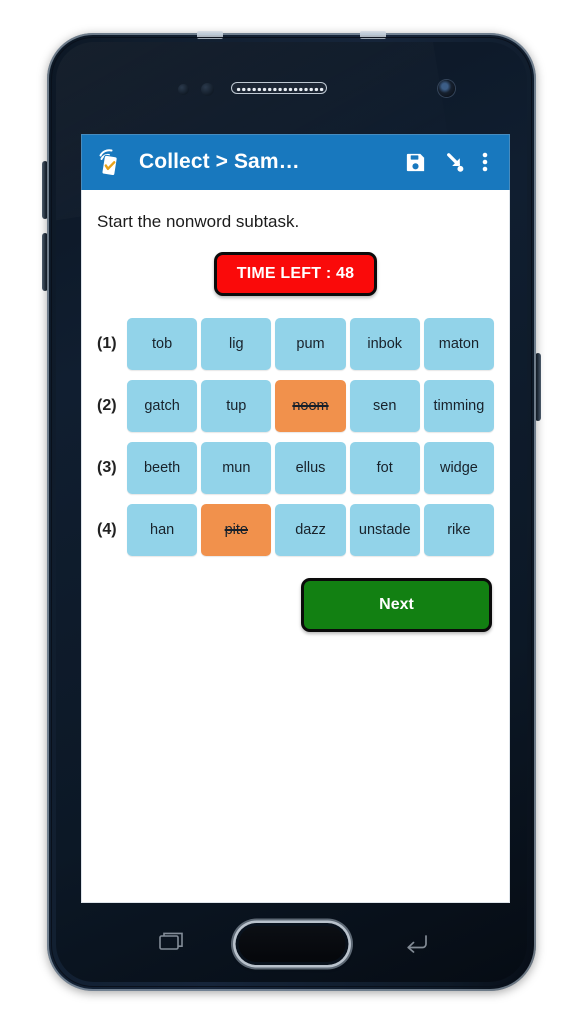 This screenshot has width=583, height=1024. I want to click on save-floppy-icon, so click(415, 162).